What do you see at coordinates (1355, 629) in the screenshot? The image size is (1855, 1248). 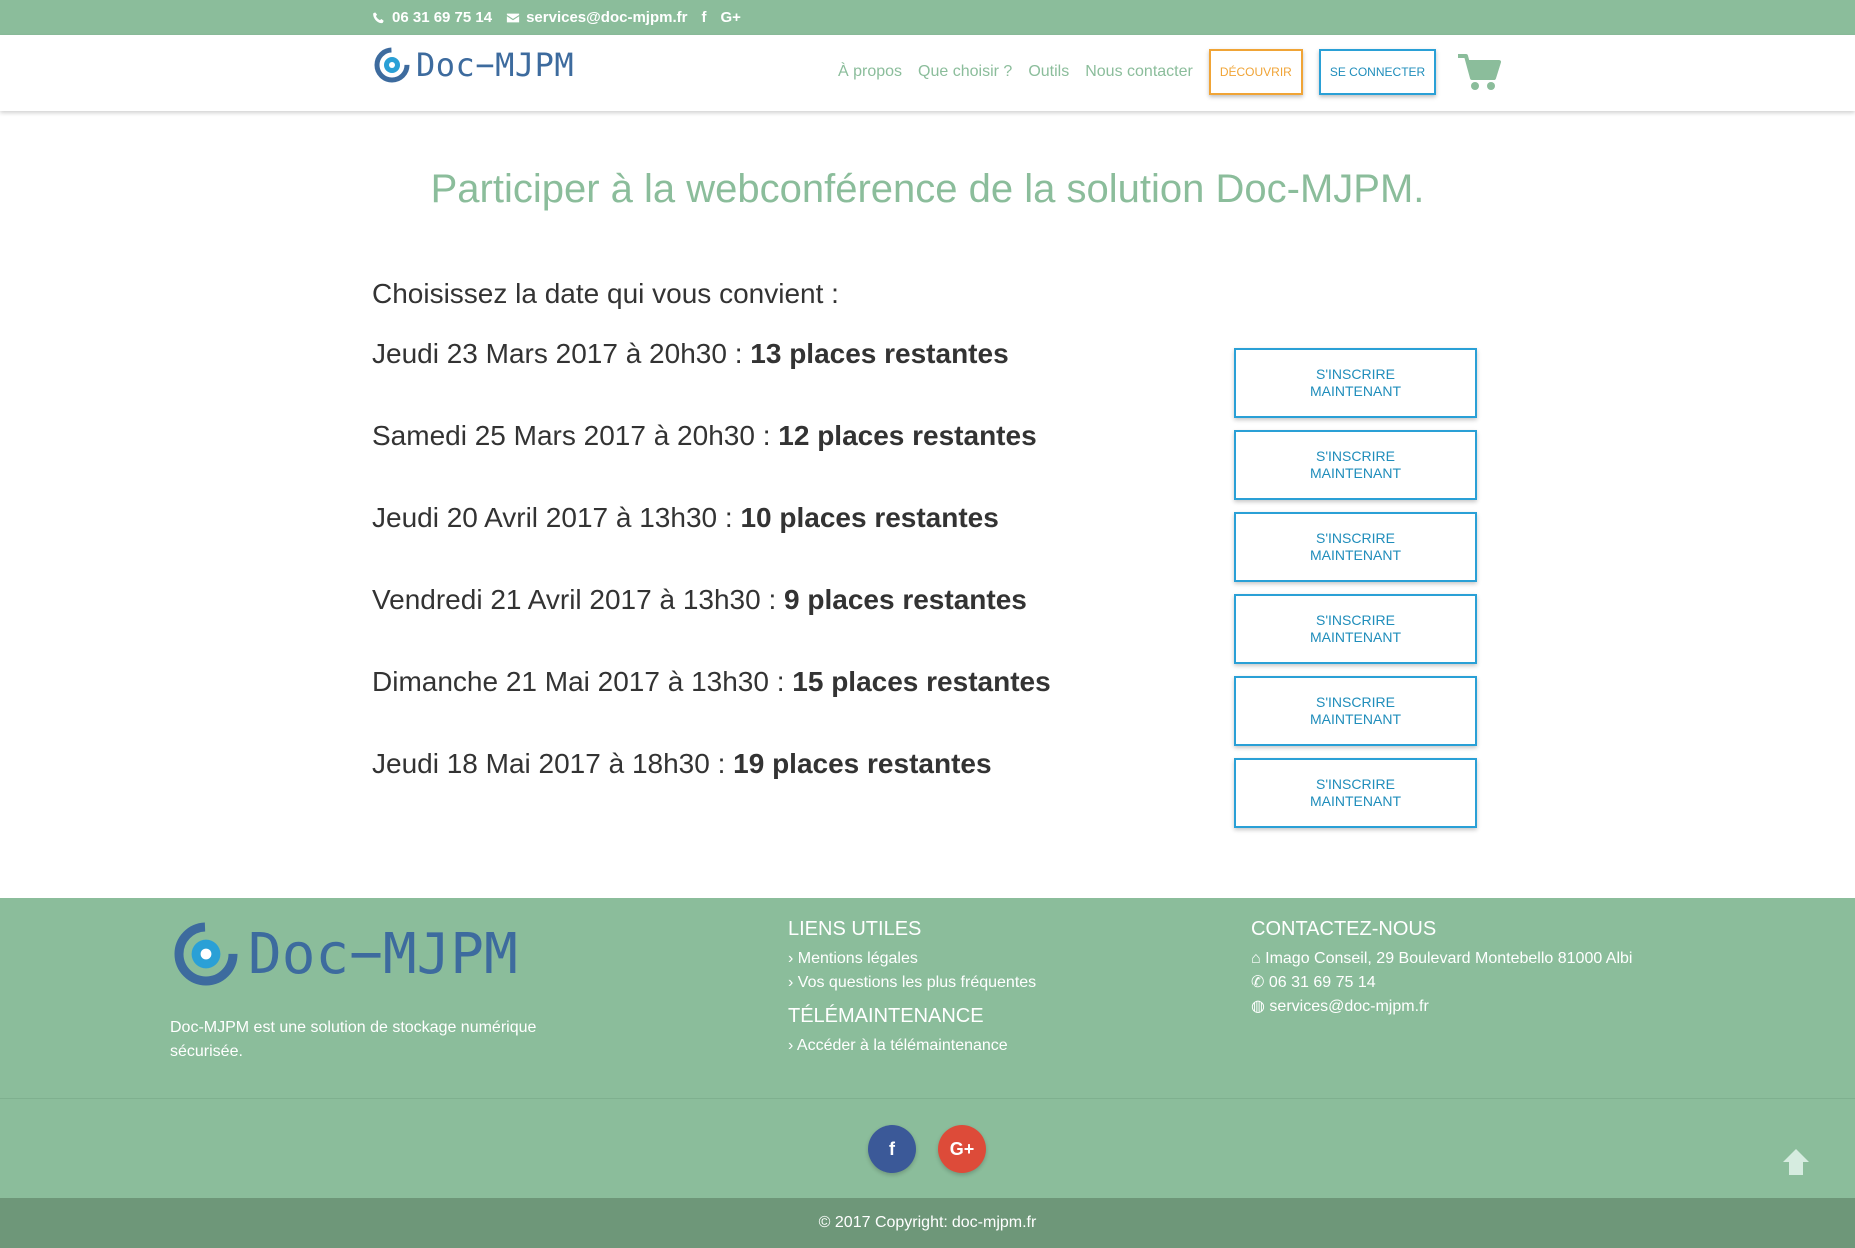 I see `register-button-4: S'INSCRIRE MAINTENANT` at bounding box center [1355, 629].